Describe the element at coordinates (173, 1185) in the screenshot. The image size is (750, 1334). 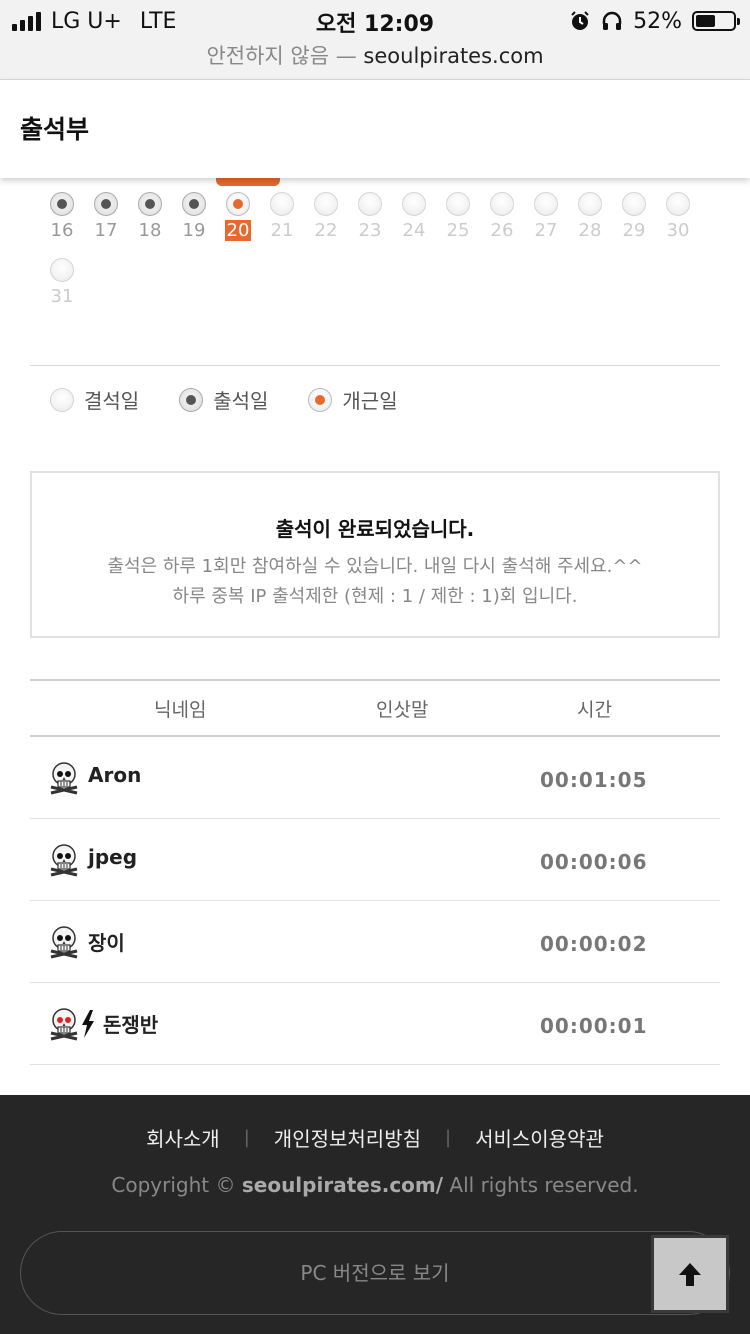
I see `copyright-prefix: Copyright ©` at that location.